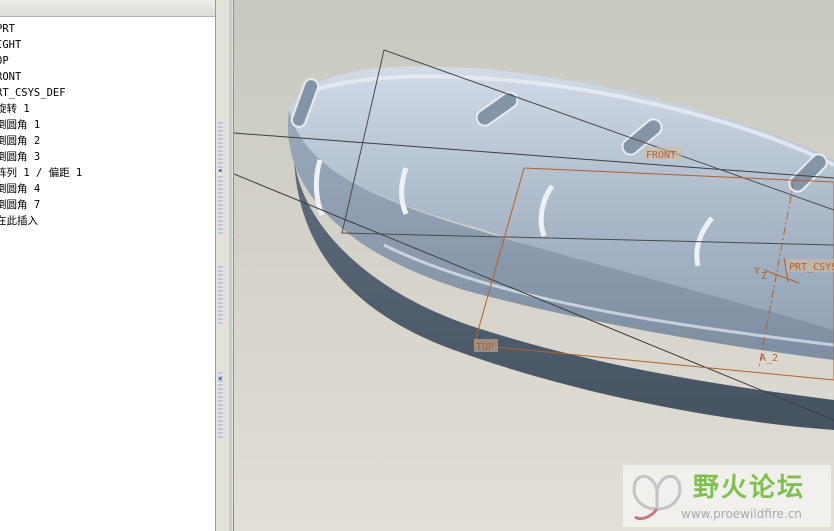 The width and height of the screenshot is (834, 531). I want to click on panel-splitter: ◂ ▸ ▸ ◂, so click(225, 265).